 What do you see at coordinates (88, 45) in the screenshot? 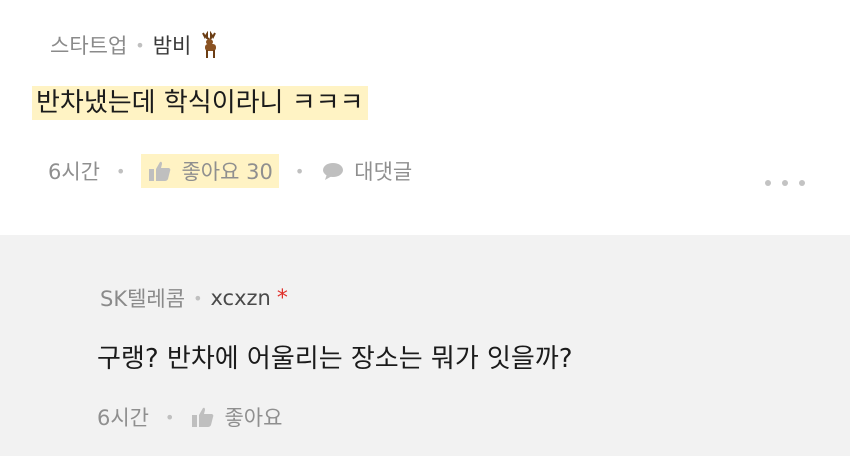
I see `company-name: 스타트업` at bounding box center [88, 45].